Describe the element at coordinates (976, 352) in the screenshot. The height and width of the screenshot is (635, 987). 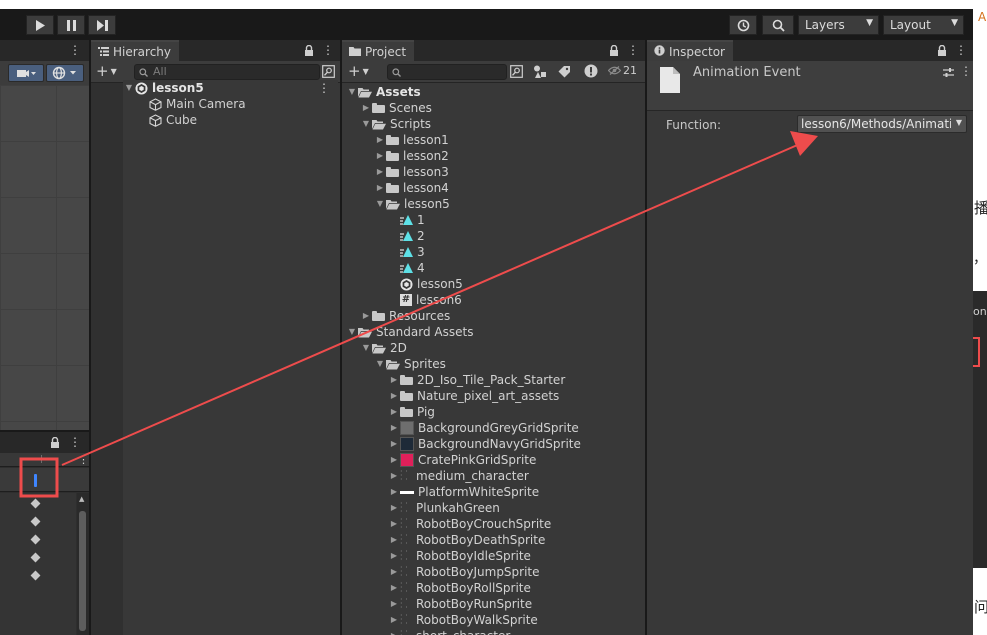
I see `side-annotation-box` at that location.